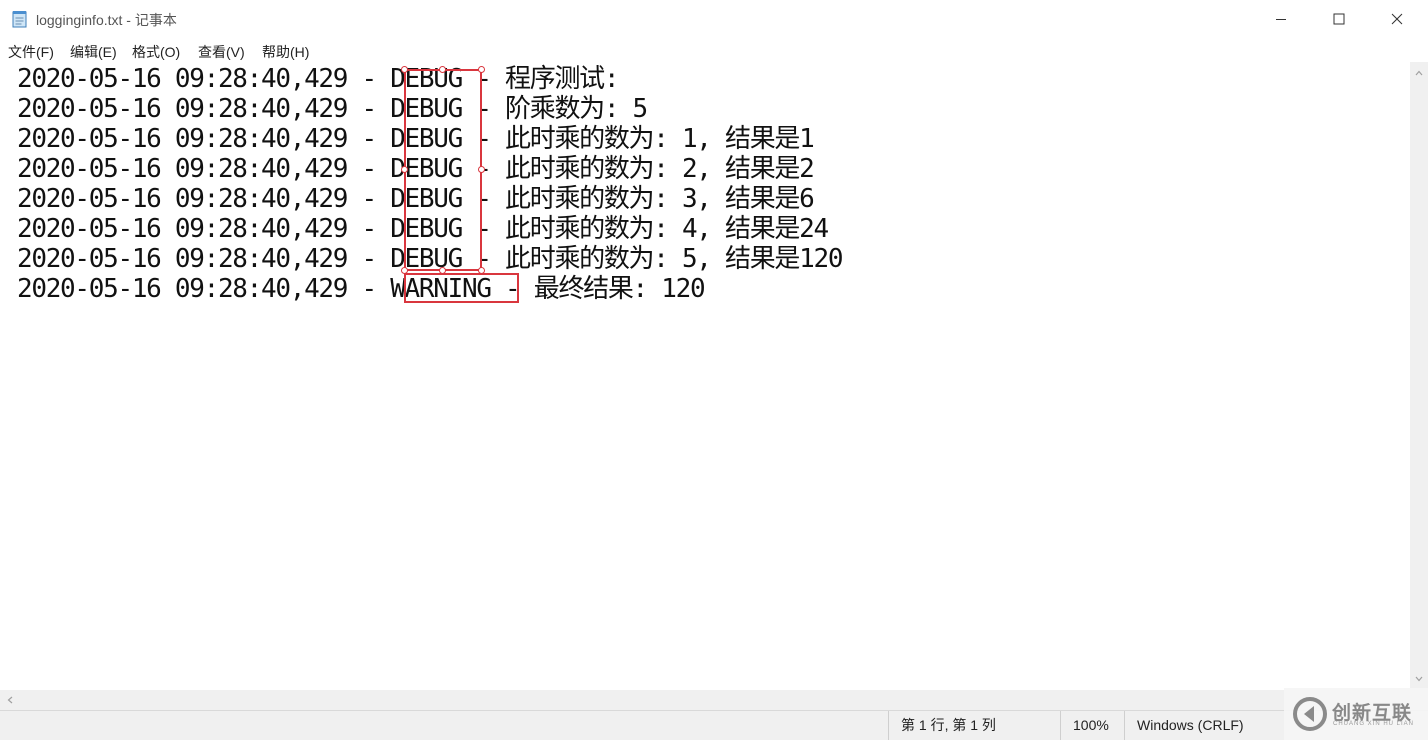  What do you see at coordinates (660, 199) in the screenshot?
I see `log-message: 此时乘的数为: 3, 结果是6` at bounding box center [660, 199].